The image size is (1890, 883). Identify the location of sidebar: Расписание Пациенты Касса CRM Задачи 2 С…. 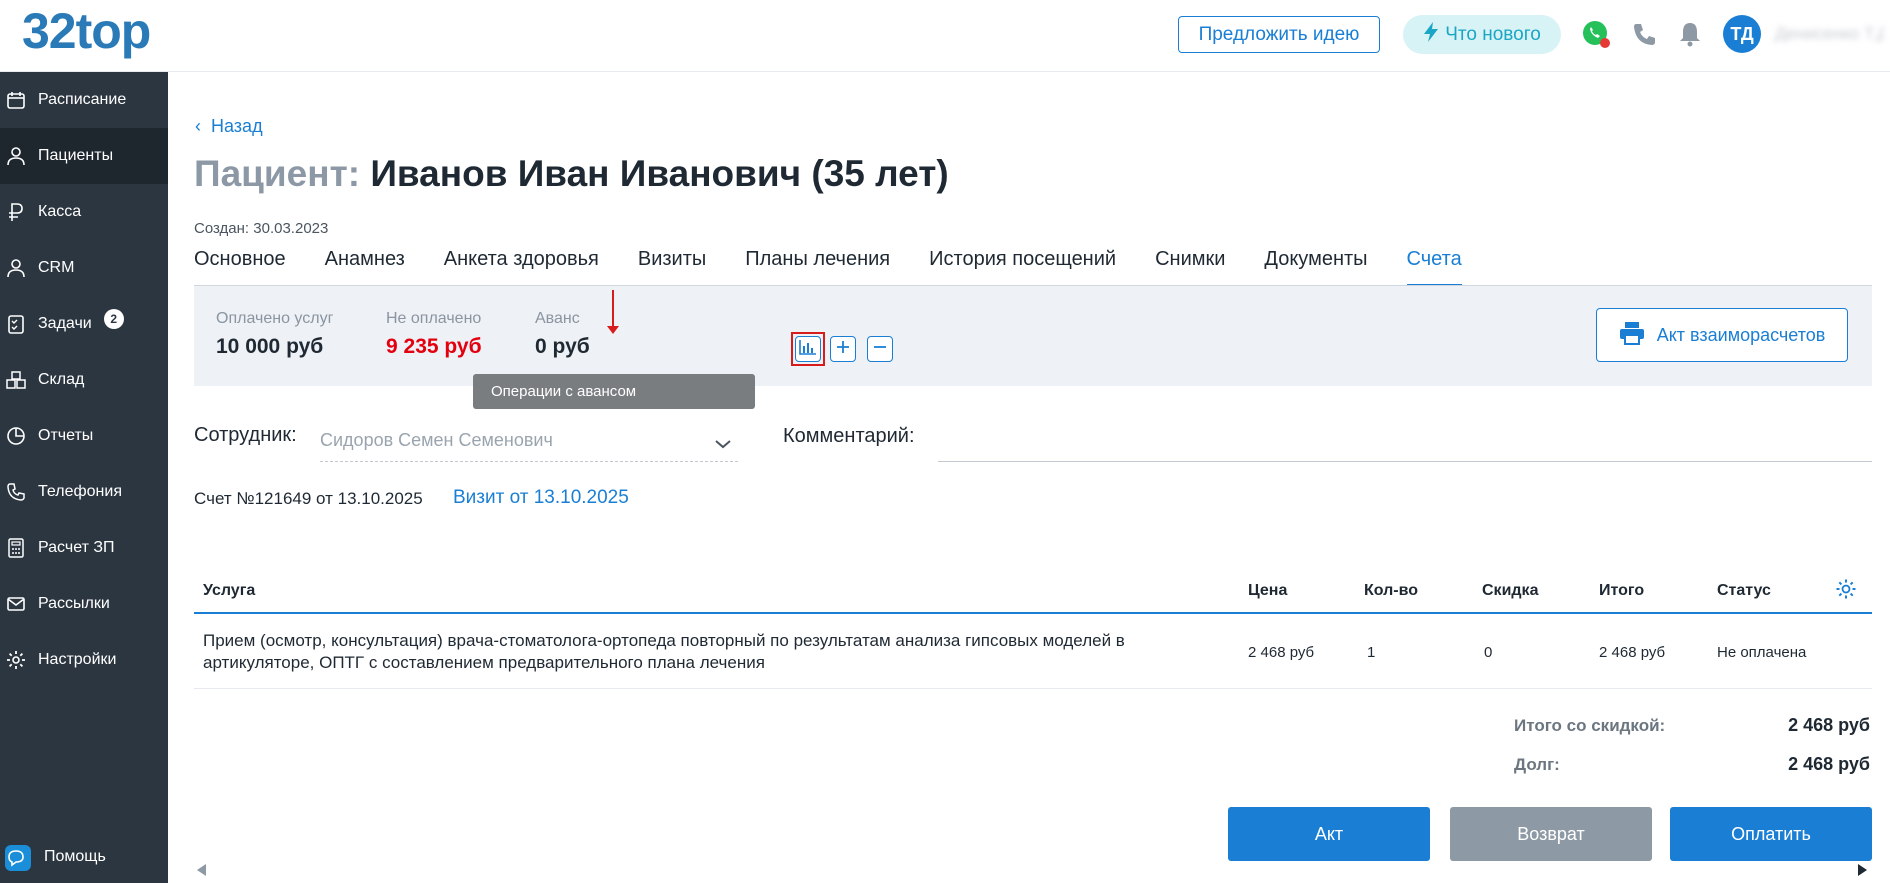
(84, 477).